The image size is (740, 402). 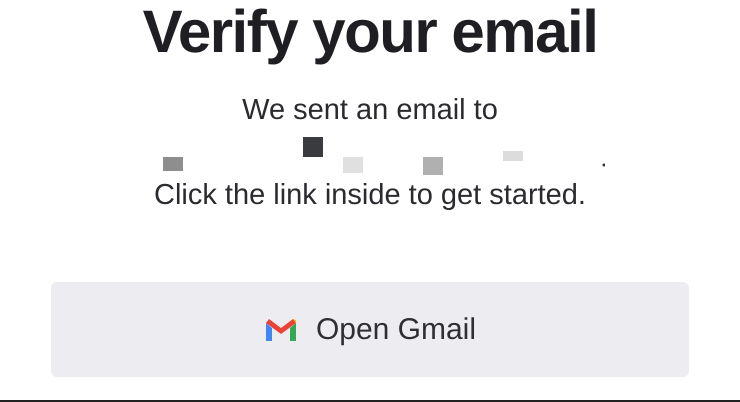 What do you see at coordinates (370, 195) in the screenshot?
I see `message-line: Click the link inside to get started.` at bounding box center [370, 195].